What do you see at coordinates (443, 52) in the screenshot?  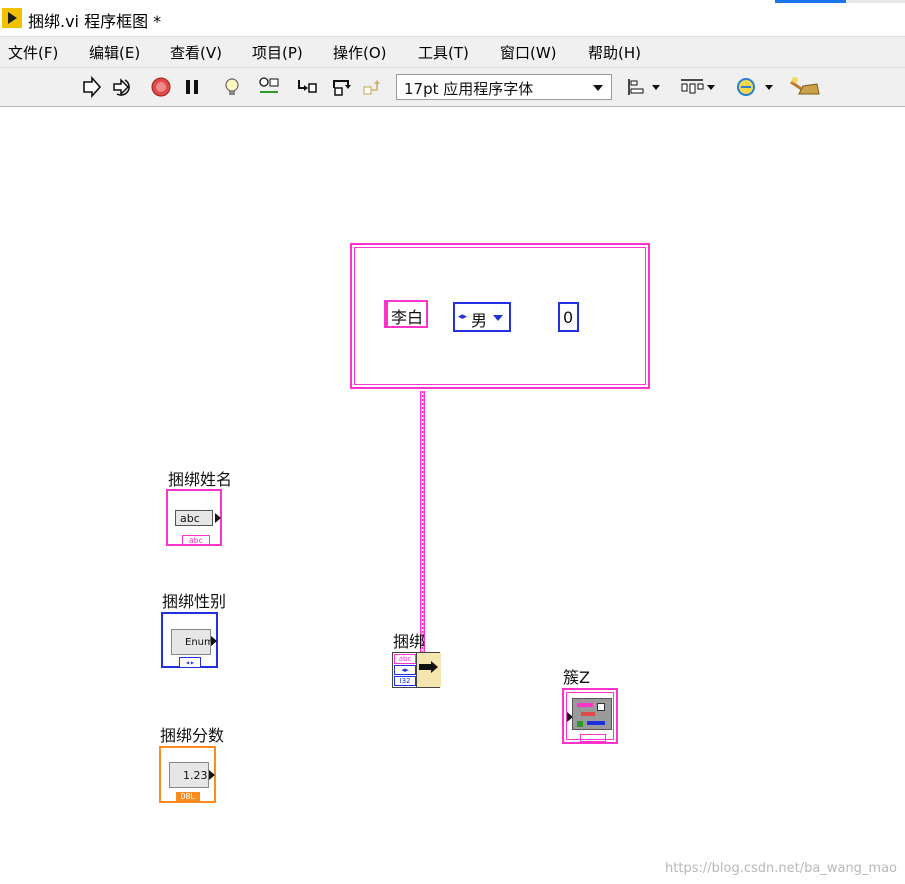 I see `menu-tools: 工具(T)` at bounding box center [443, 52].